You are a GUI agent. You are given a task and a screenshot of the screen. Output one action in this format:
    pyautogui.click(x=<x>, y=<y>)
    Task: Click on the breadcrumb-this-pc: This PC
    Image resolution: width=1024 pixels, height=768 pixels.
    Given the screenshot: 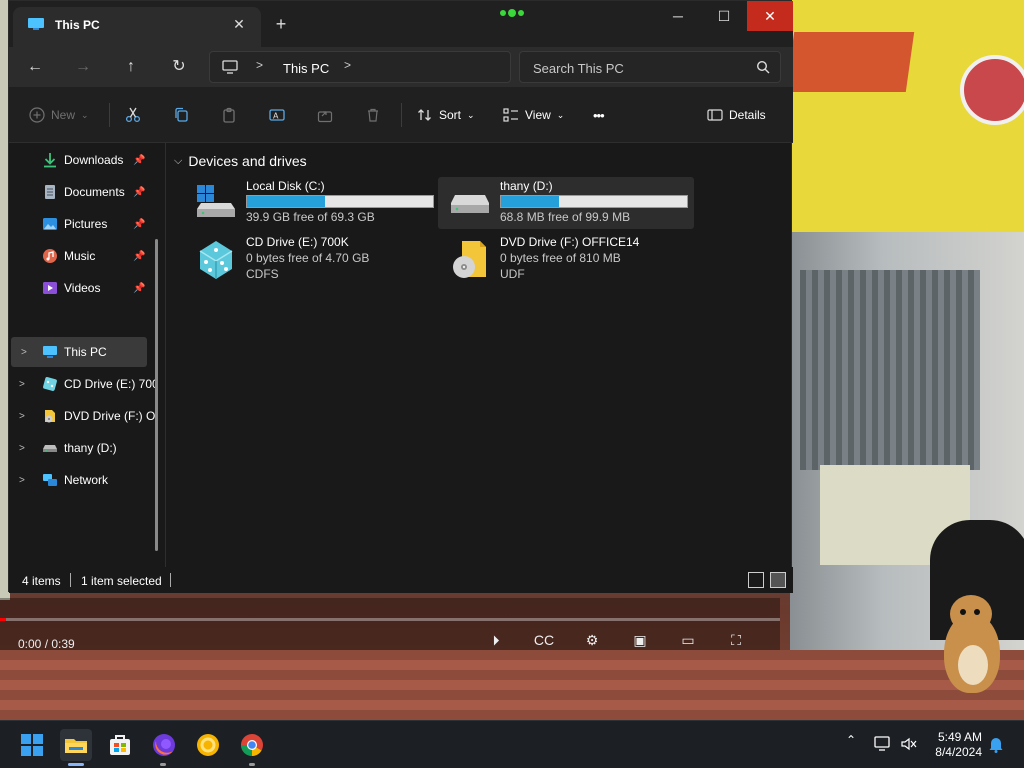 What is the action you would take?
    pyautogui.click(x=306, y=68)
    